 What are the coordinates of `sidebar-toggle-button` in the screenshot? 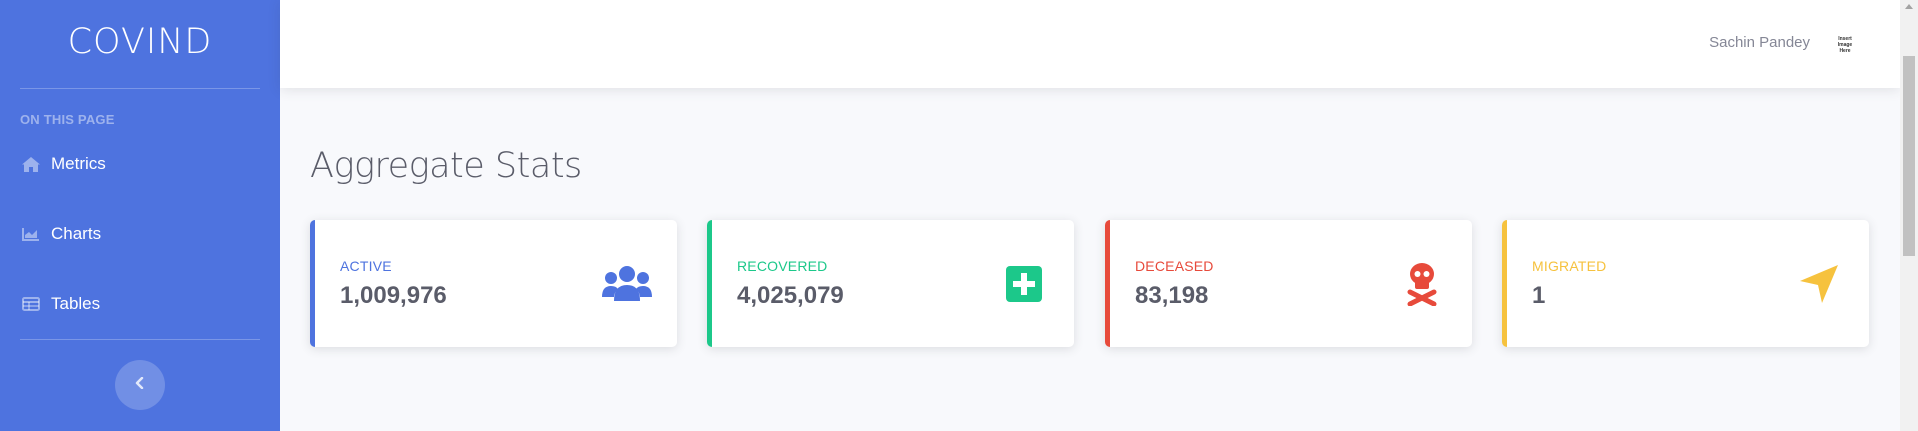 It's located at (140, 385).